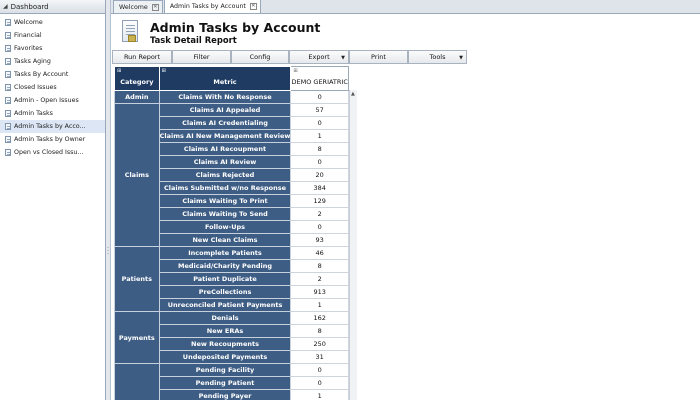 The height and width of the screenshot is (400, 700). Describe the element at coordinates (319, 110) in the screenshot. I see `value-cell: 57` at that location.